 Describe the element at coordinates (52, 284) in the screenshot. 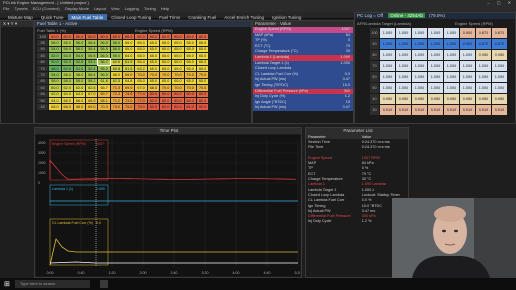

I see `taskbar-search-input: Type here to search` at that location.